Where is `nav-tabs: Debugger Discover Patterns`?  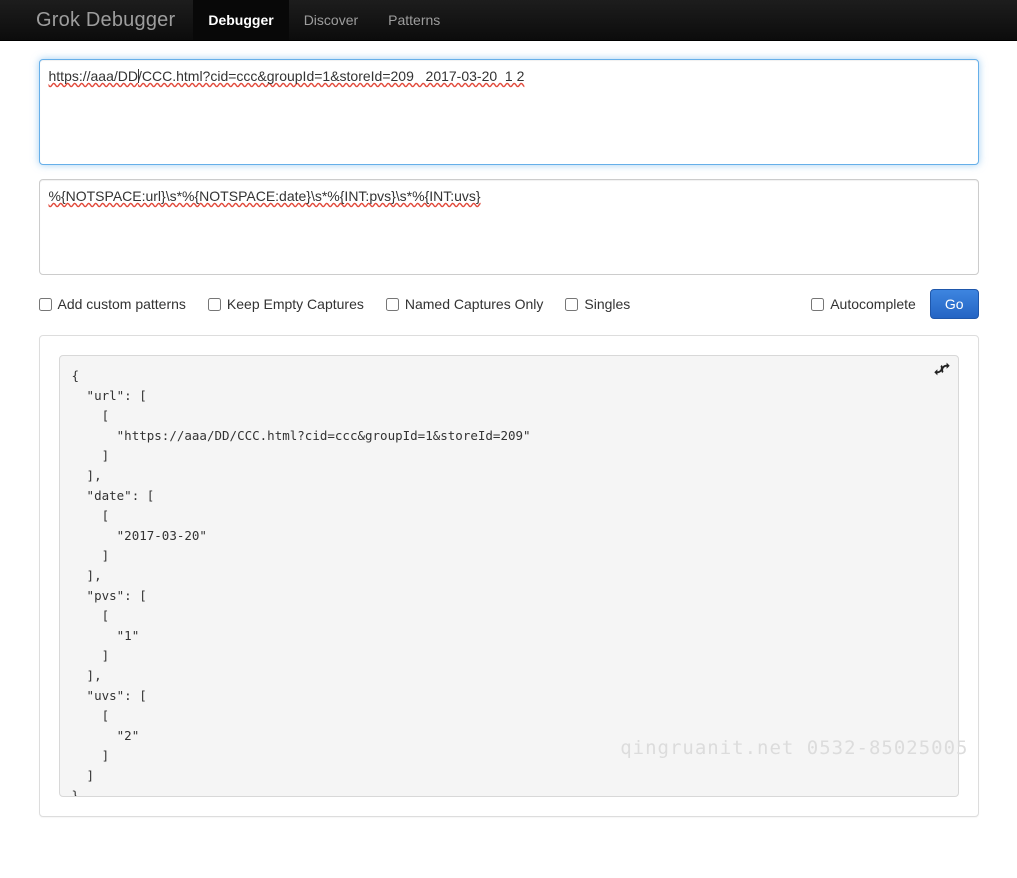 nav-tabs: Debugger Discover Patterns is located at coordinates (324, 20).